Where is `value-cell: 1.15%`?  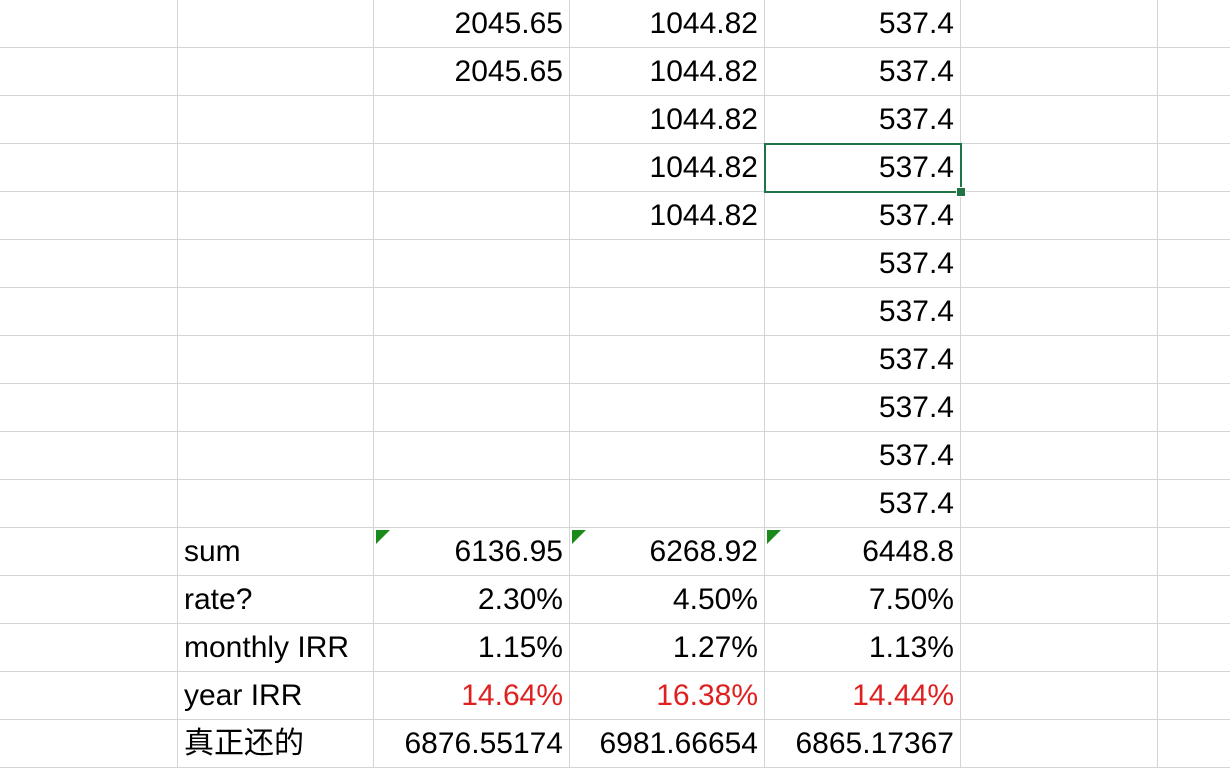 value-cell: 1.15% is located at coordinates (472, 648).